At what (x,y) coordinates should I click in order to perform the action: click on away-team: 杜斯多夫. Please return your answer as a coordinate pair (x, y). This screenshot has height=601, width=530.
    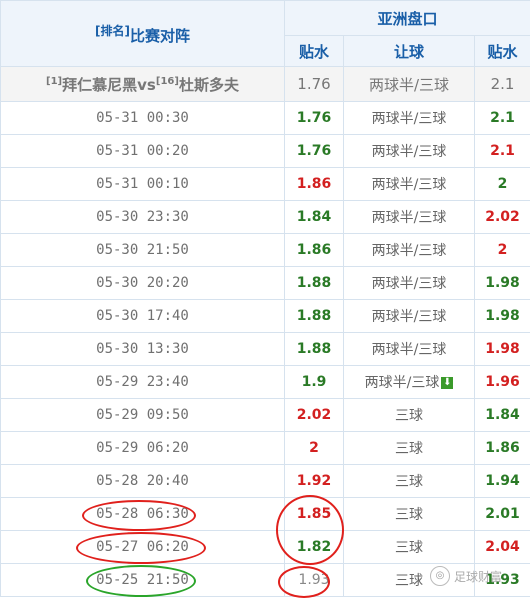
    Looking at the image, I should click on (208, 84).